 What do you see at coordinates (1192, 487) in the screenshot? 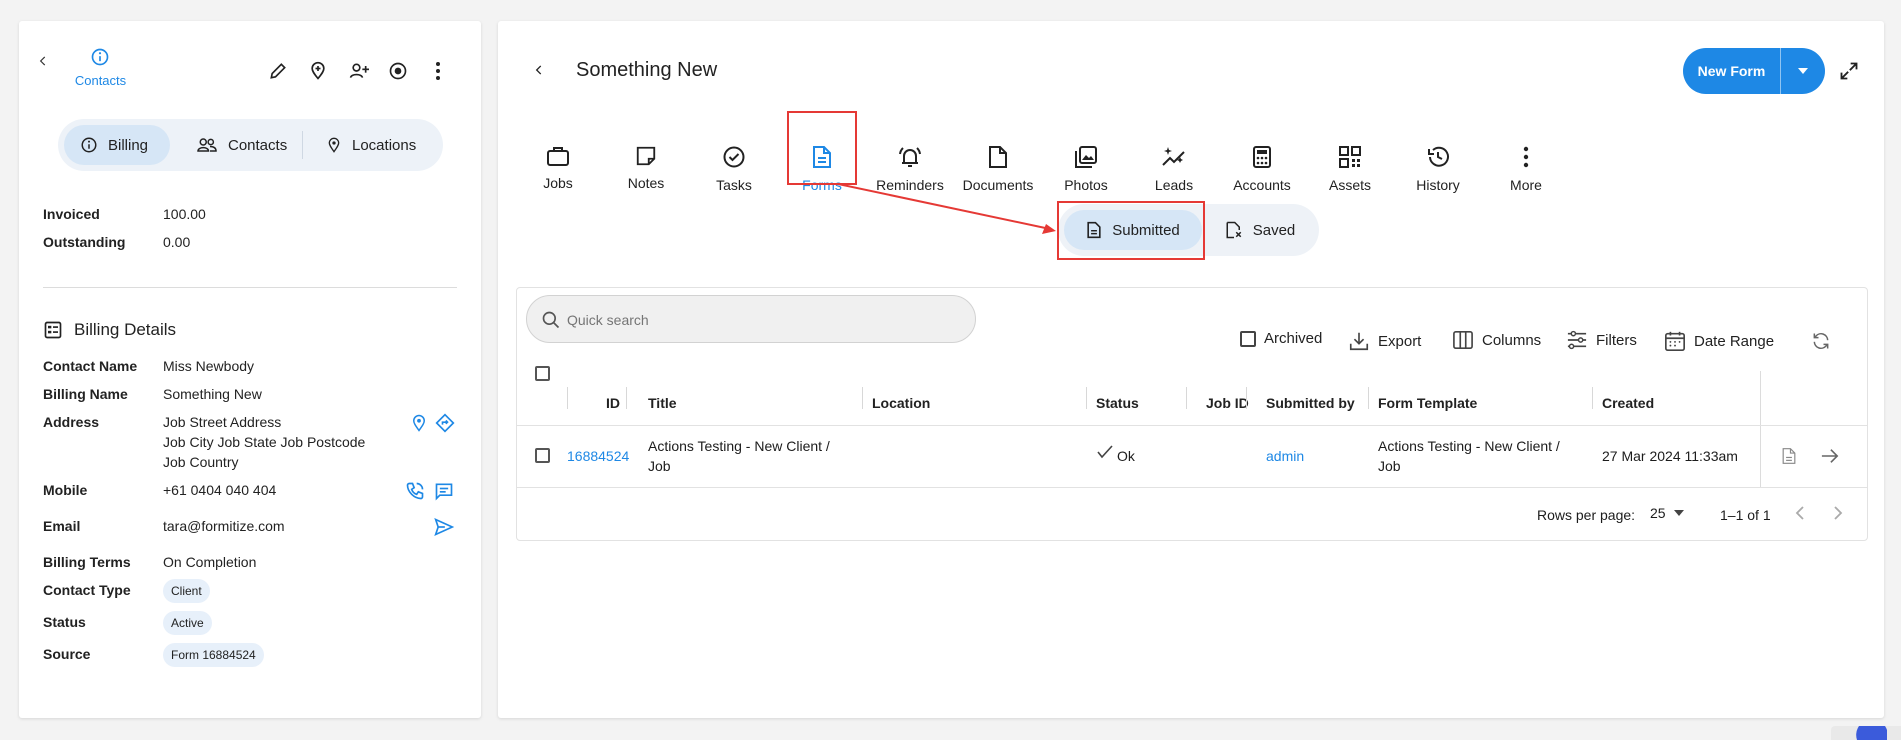
I see `row-border` at bounding box center [1192, 487].